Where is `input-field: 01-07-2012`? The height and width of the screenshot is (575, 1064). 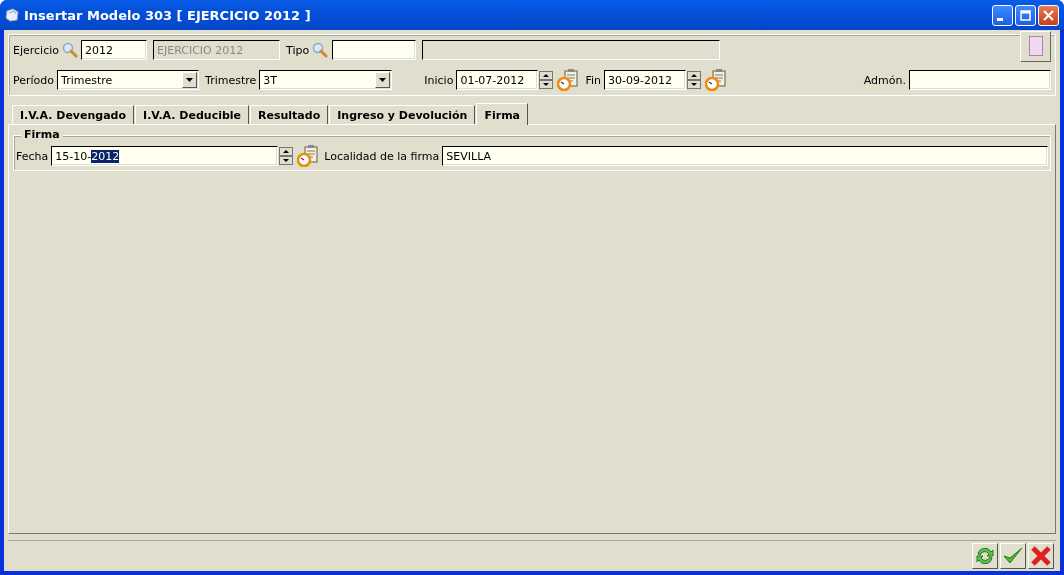
input-field: 01-07-2012 is located at coordinates (497, 80).